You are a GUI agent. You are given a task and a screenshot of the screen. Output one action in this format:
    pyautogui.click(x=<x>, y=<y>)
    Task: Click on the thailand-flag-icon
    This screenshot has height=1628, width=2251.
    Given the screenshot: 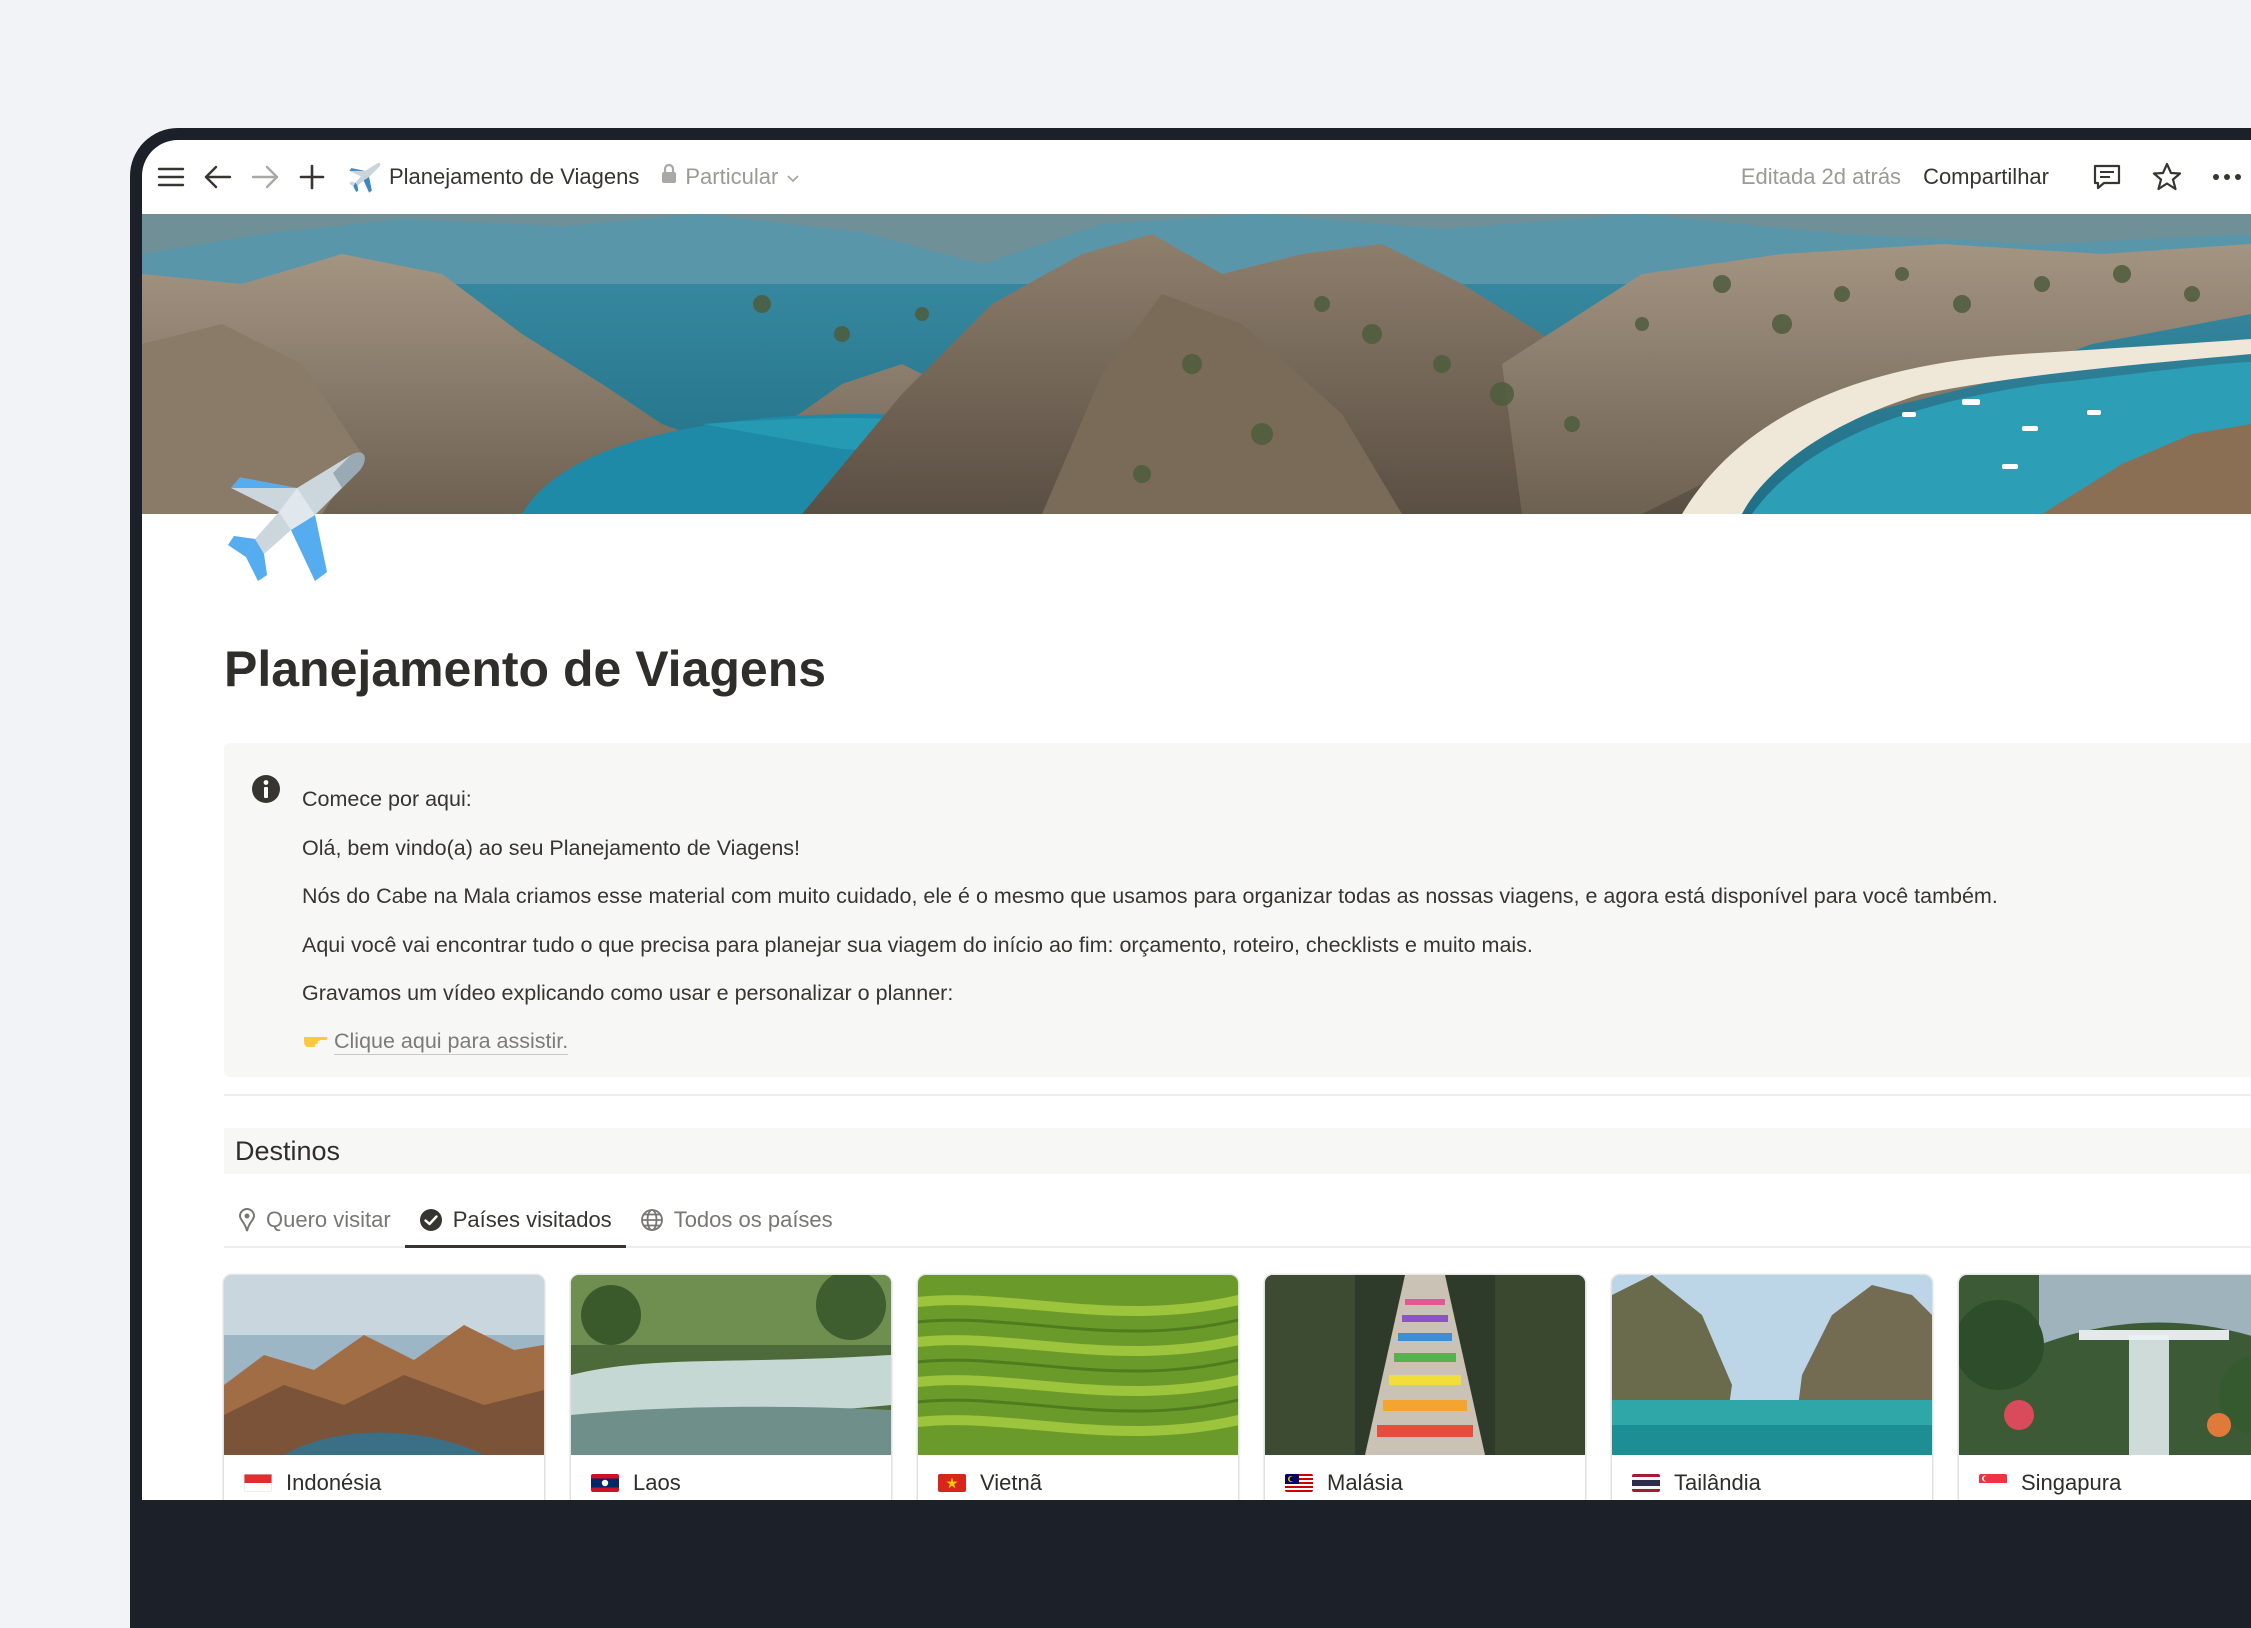 What is the action you would take?
    pyautogui.click(x=1646, y=1483)
    